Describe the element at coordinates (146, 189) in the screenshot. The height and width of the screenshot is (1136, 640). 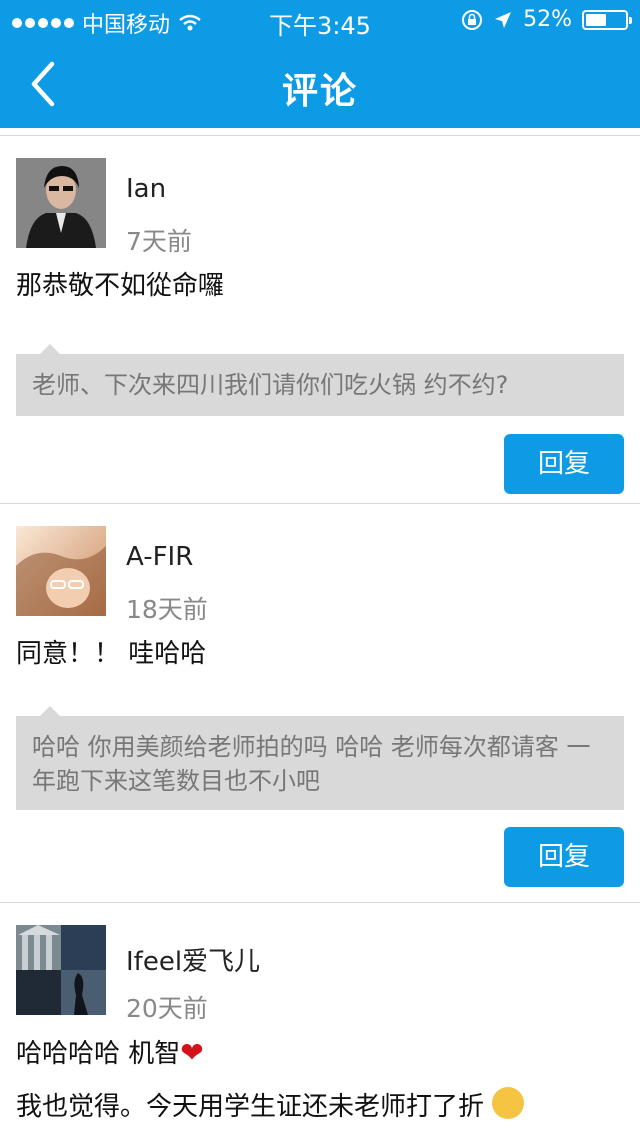
I see `user-name: Ian` at that location.